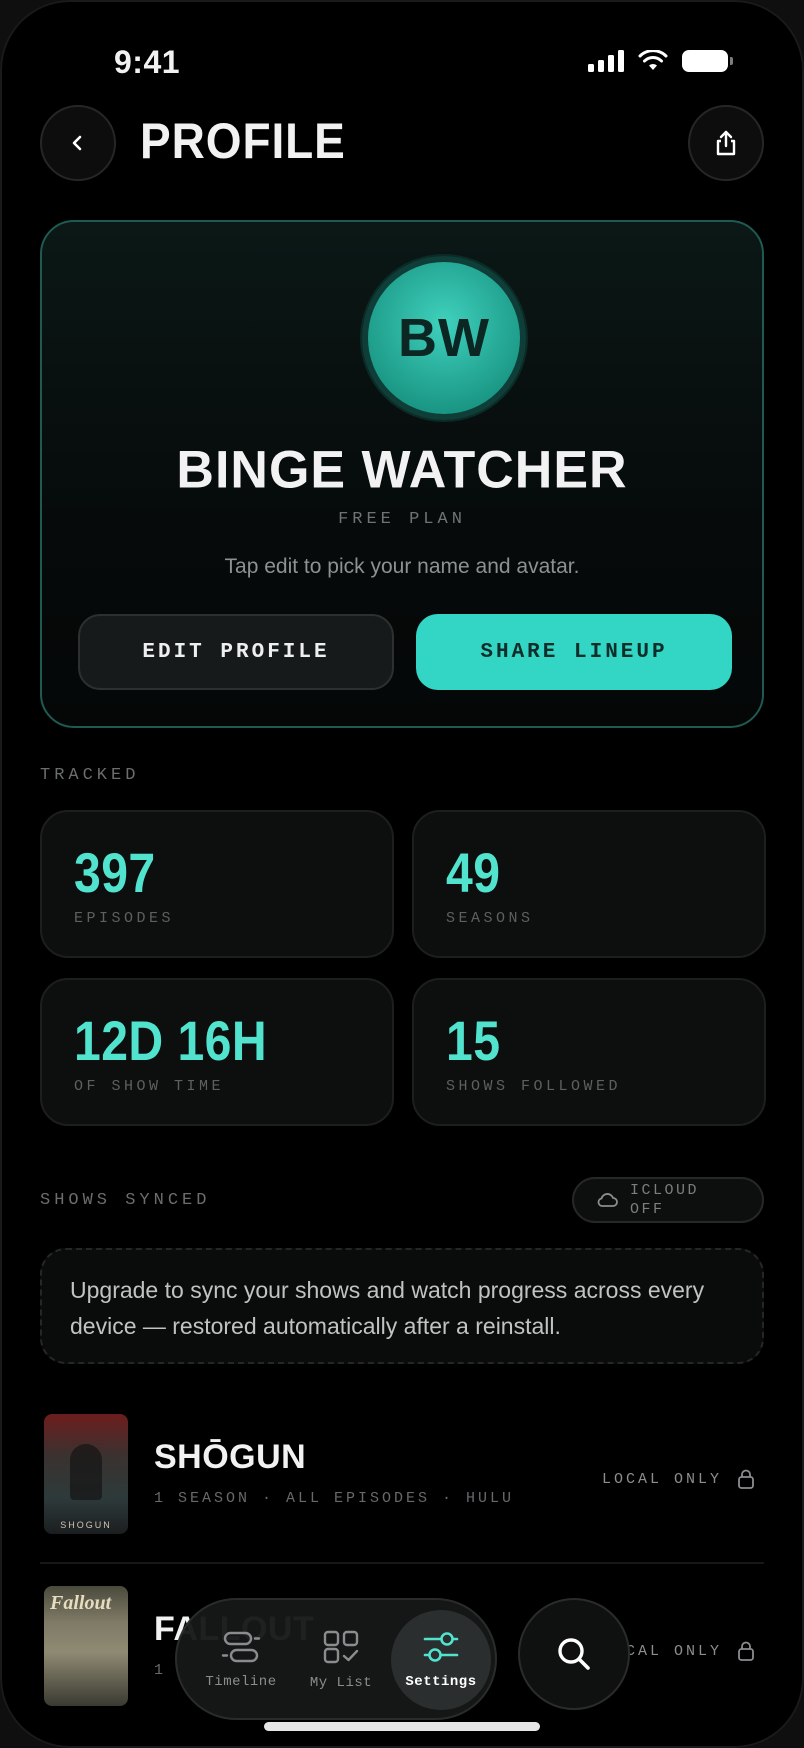 This screenshot has height=1748, width=804. What do you see at coordinates (661, 1479) in the screenshot?
I see `sync-status-label: LOCAL ONLY` at bounding box center [661, 1479].